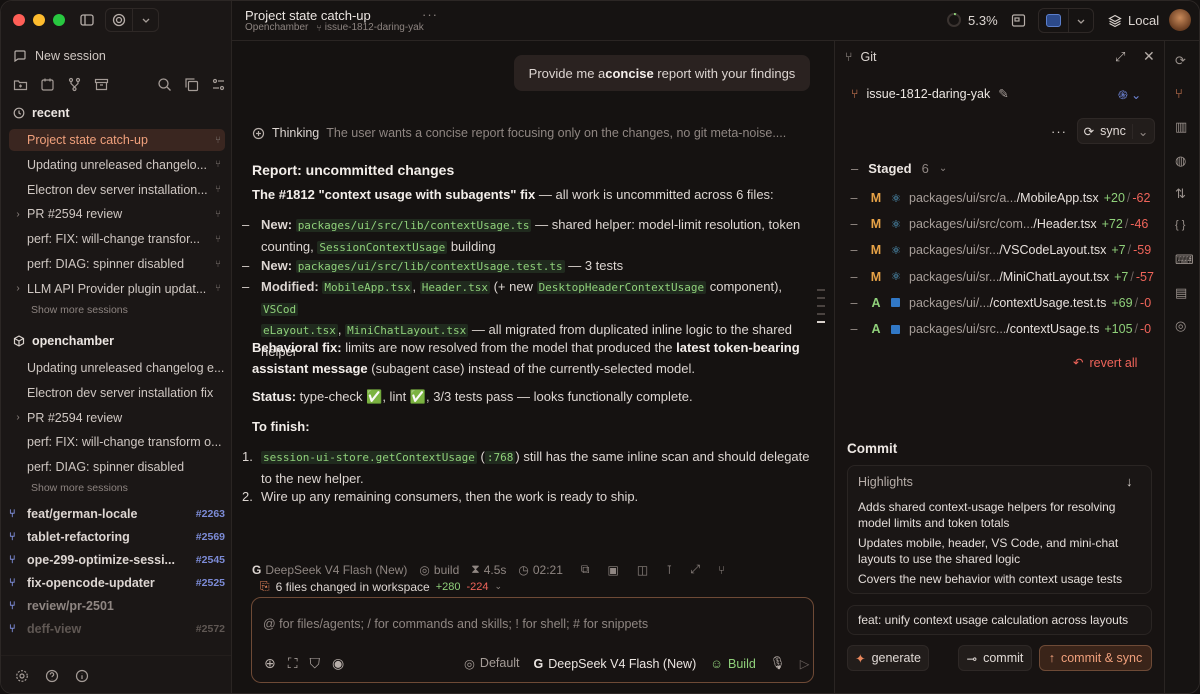  I want to click on commit-and-sync-button: ↑ commit & sync, so click(1095, 658).